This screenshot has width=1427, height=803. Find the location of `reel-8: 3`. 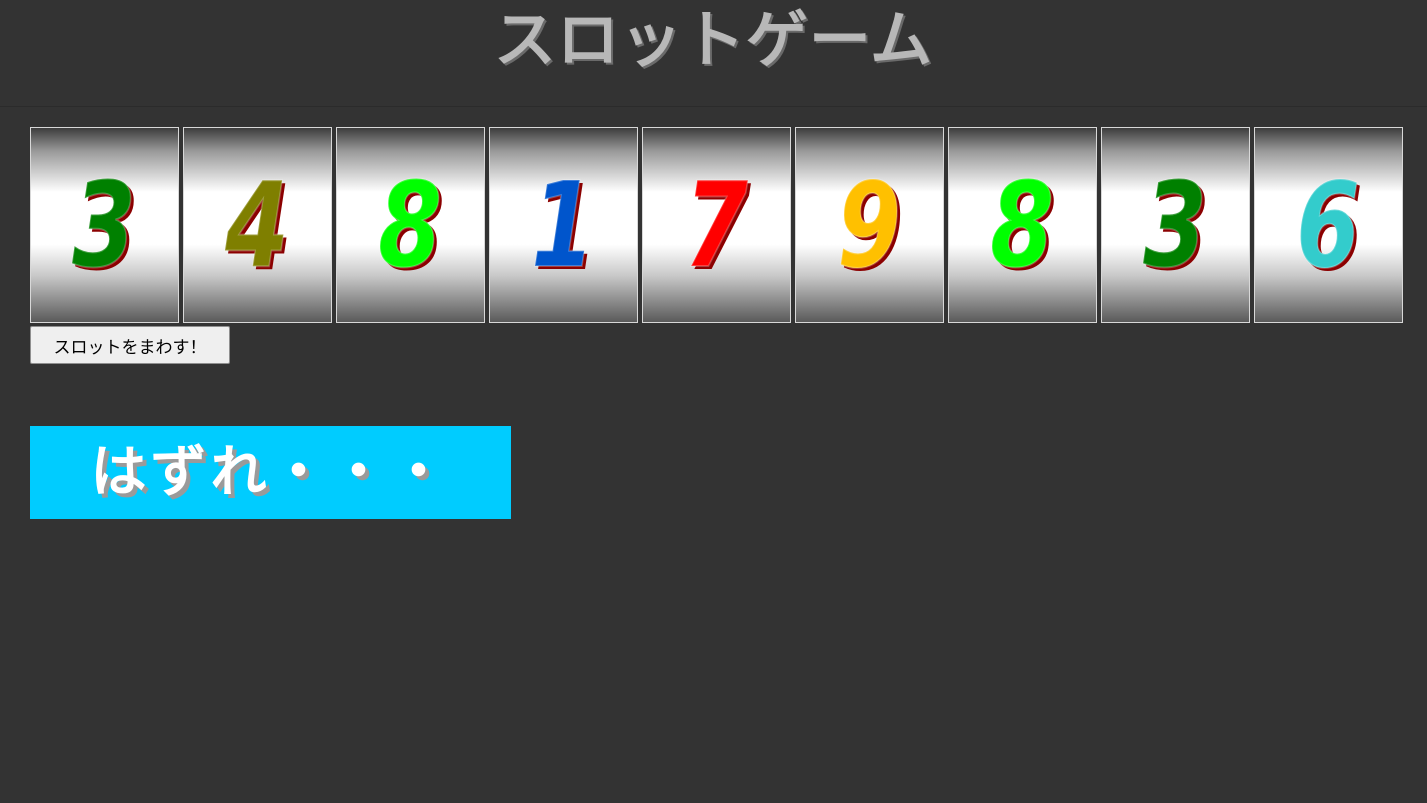

reel-8: 3 is located at coordinates (1175, 225).